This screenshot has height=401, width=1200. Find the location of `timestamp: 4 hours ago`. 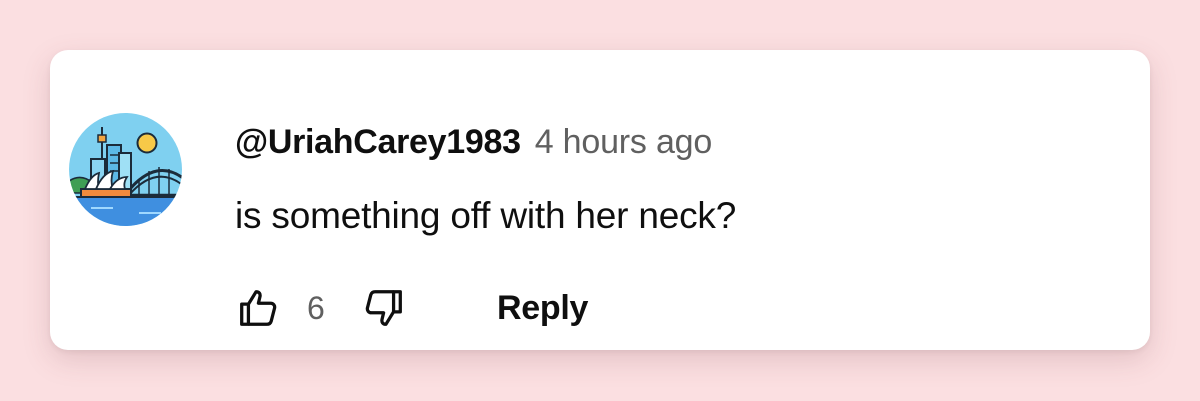

timestamp: 4 hours ago is located at coordinates (624, 142).